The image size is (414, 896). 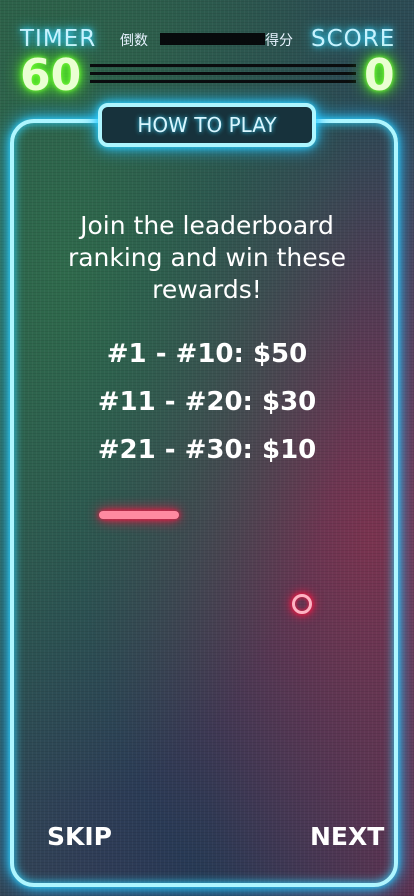 What do you see at coordinates (212, 39) in the screenshot?
I see `hud-divider-bar` at bounding box center [212, 39].